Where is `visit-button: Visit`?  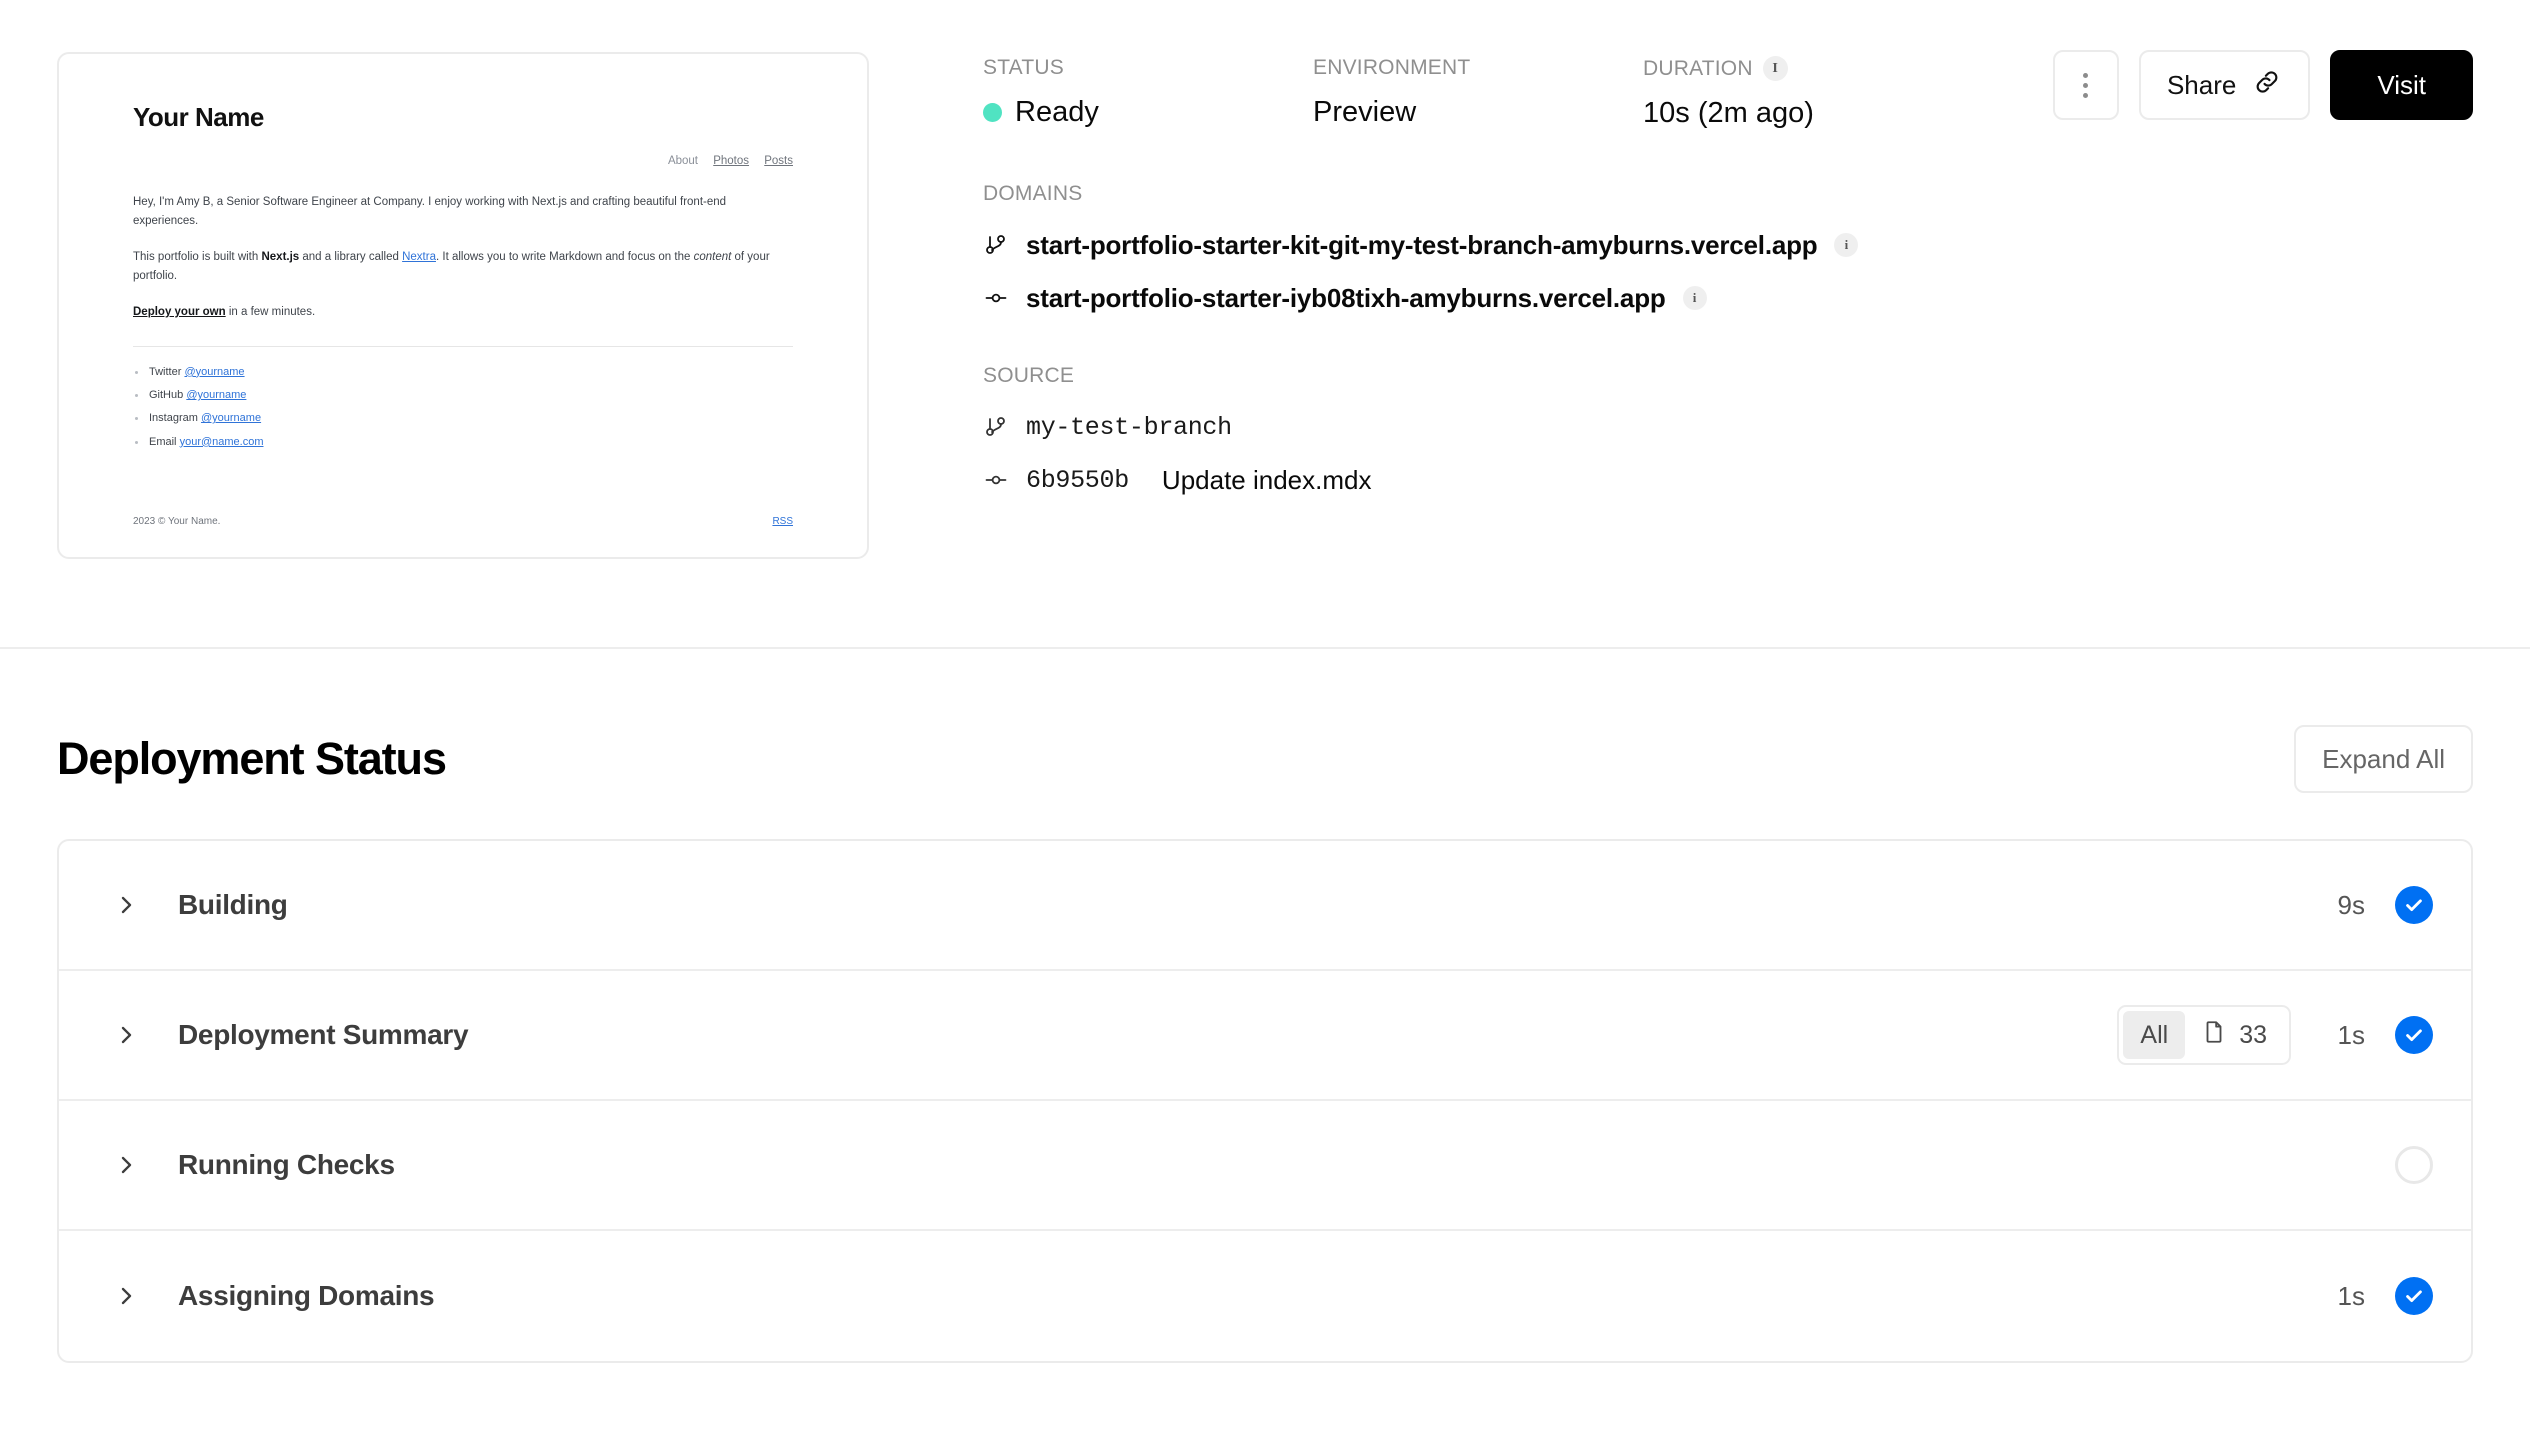
visit-button: Visit is located at coordinates (2401, 85).